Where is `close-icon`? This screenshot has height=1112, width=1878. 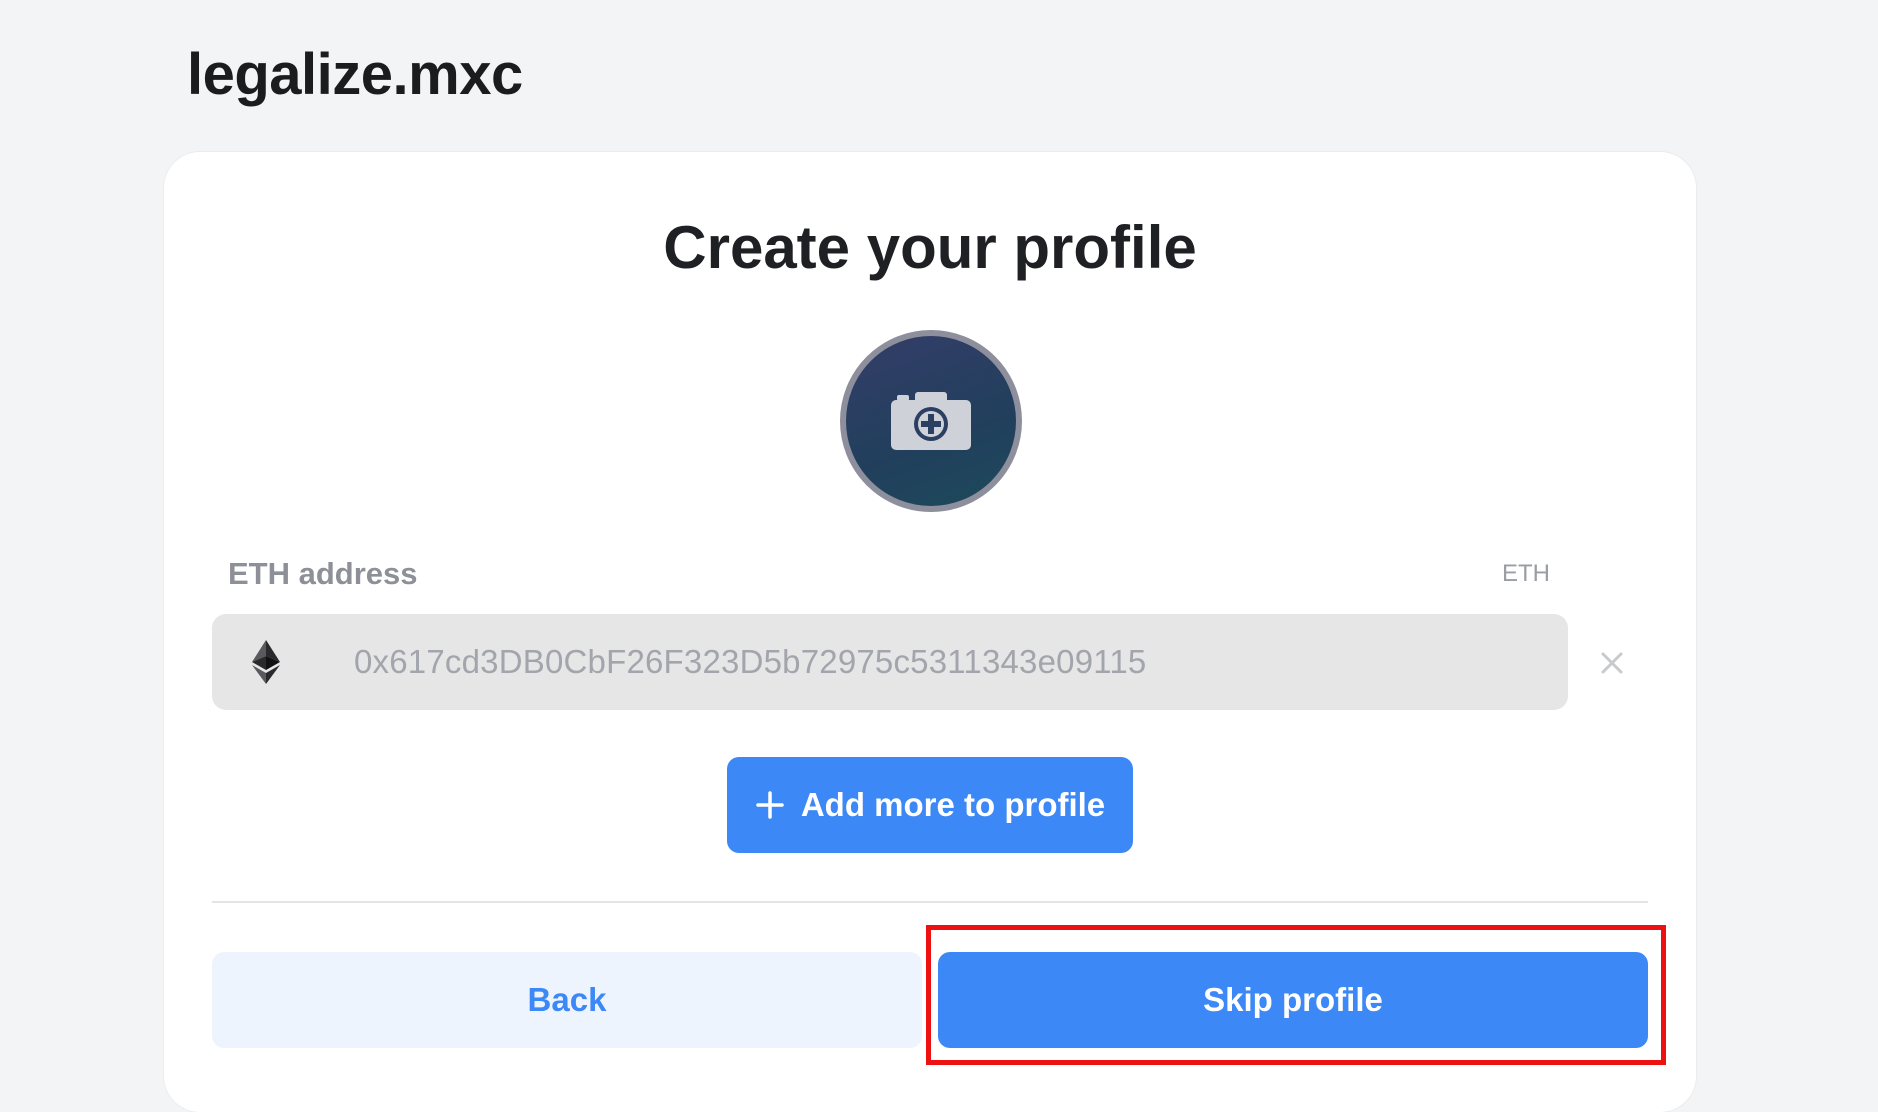
close-icon is located at coordinates (1612, 663).